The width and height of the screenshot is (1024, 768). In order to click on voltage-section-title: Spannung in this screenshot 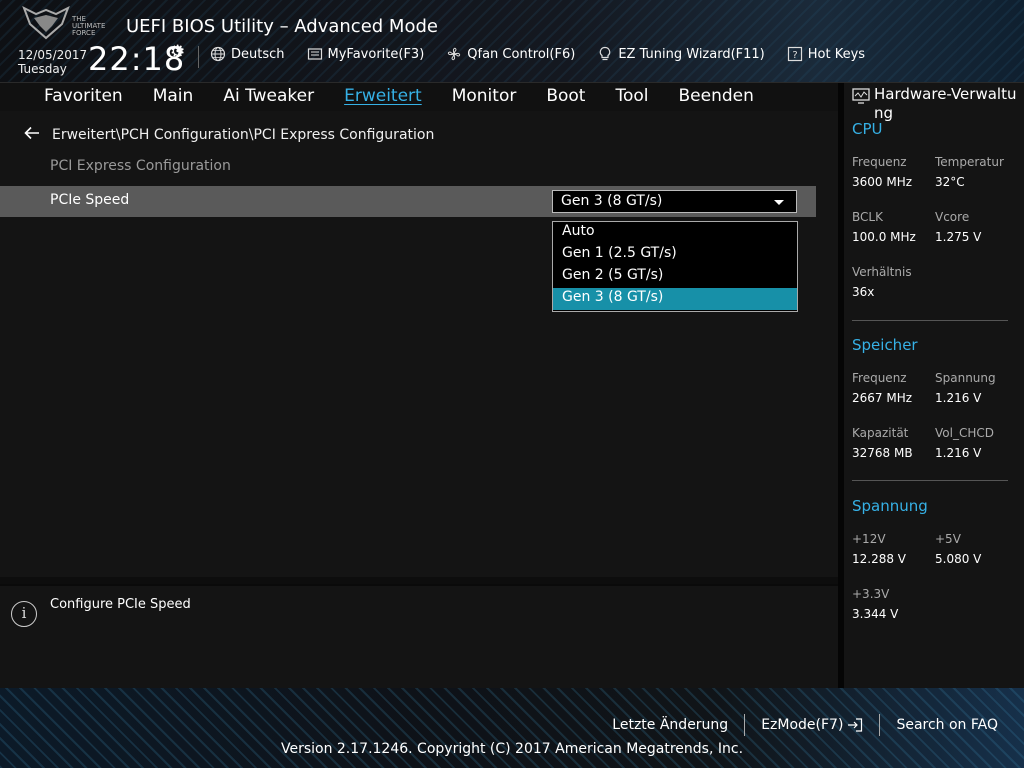, I will do `click(890, 506)`.